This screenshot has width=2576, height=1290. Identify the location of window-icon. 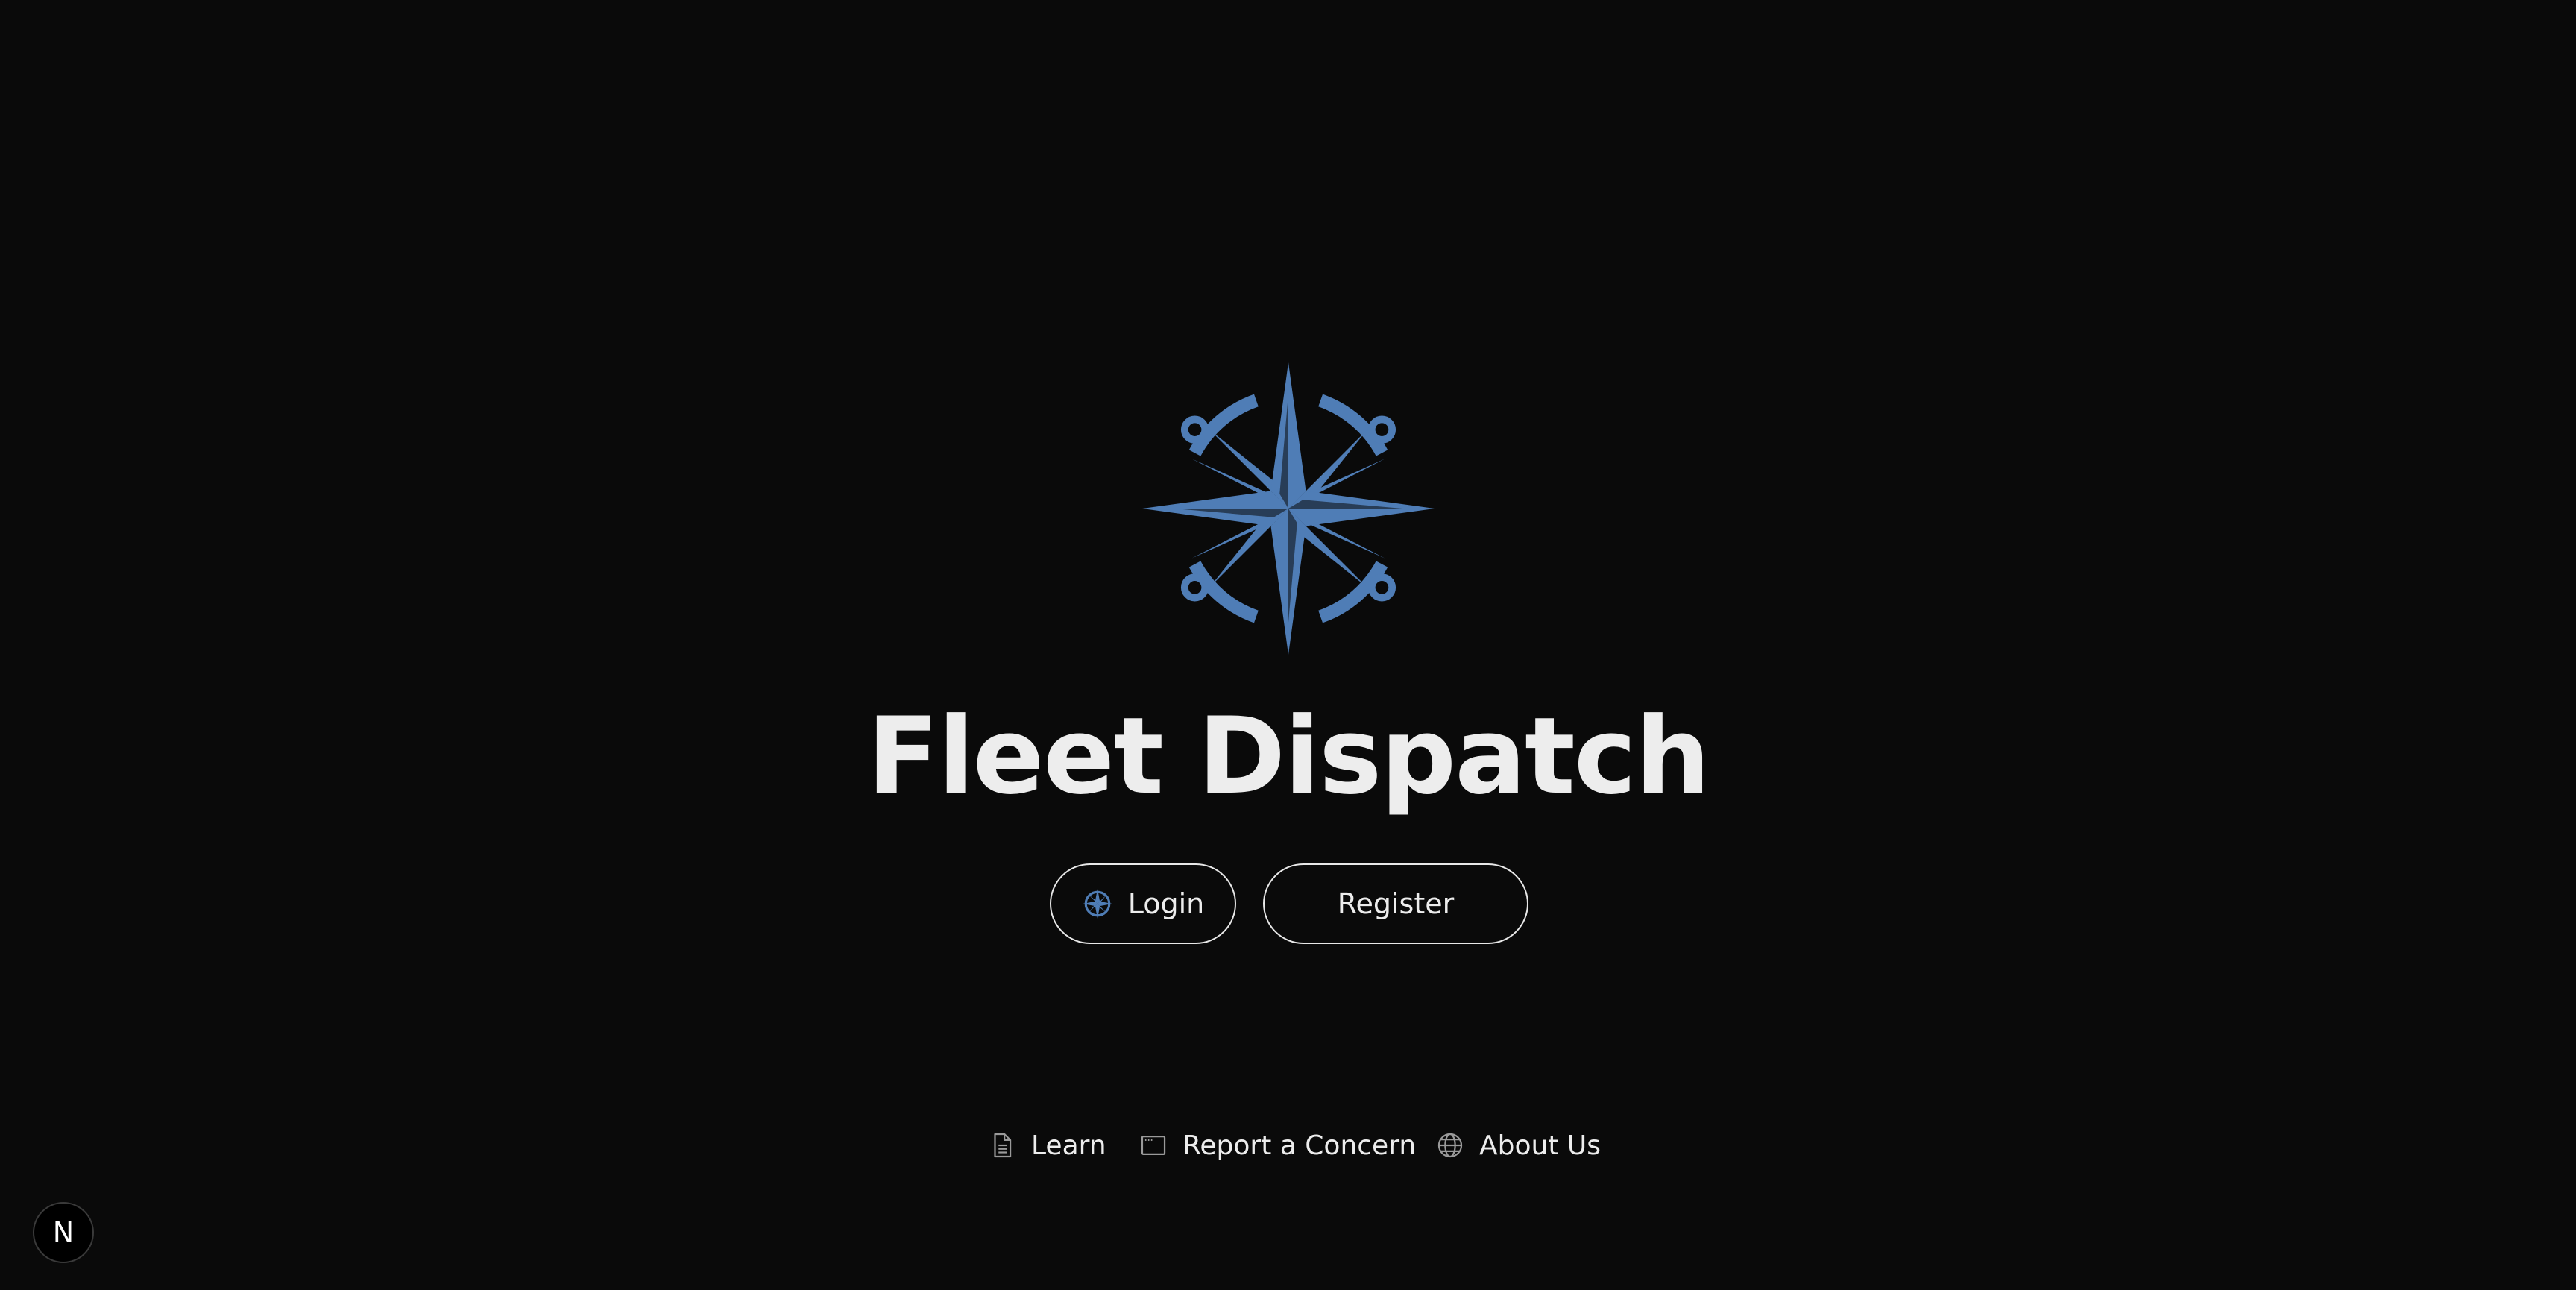
(1153, 1145).